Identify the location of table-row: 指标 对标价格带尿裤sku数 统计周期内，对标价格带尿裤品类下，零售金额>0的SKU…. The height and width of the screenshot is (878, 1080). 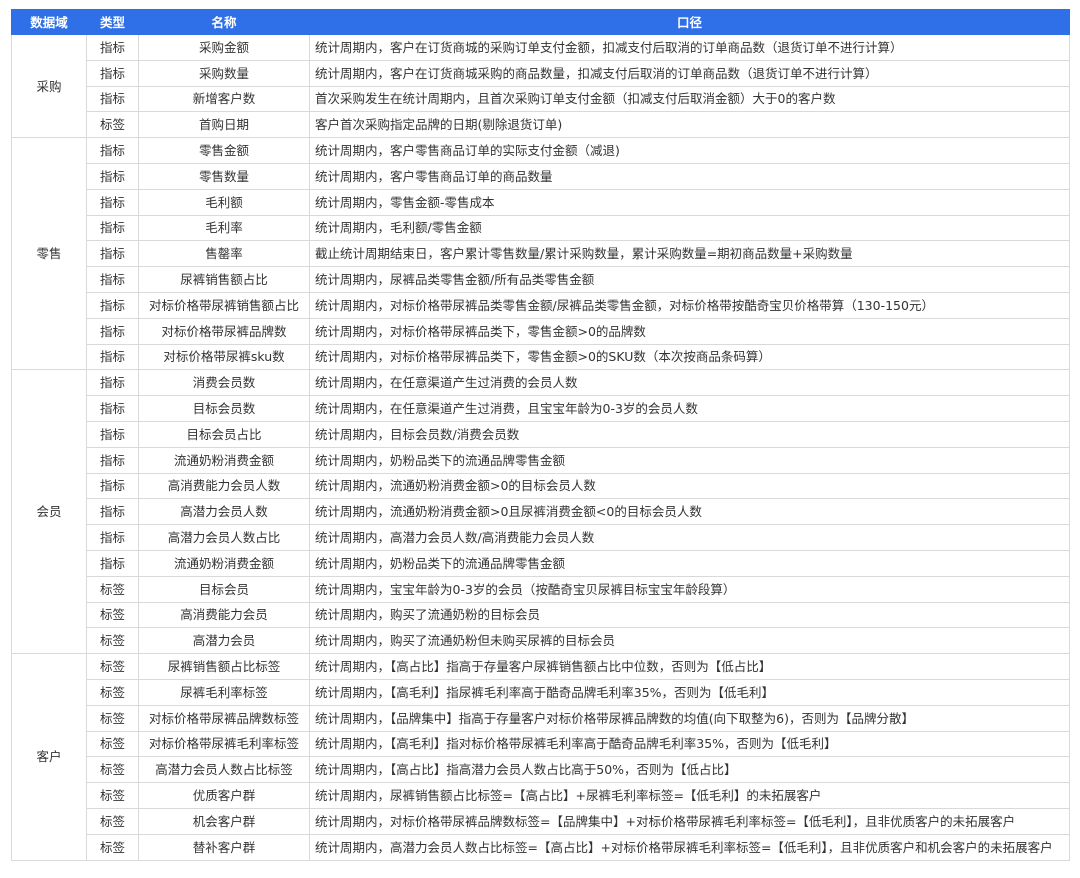
(541, 357).